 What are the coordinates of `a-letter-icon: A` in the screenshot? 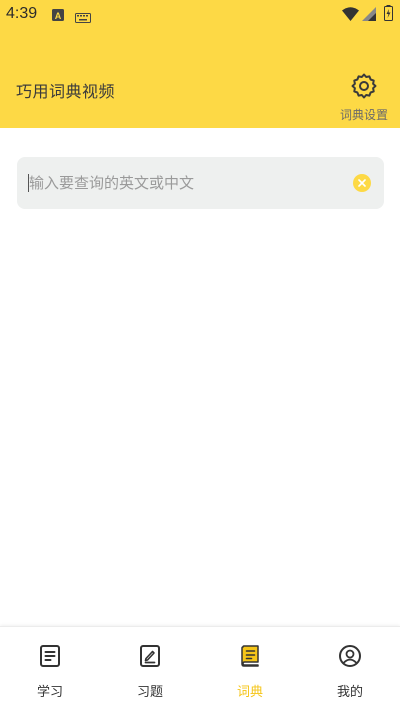 It's located at (58, 15).